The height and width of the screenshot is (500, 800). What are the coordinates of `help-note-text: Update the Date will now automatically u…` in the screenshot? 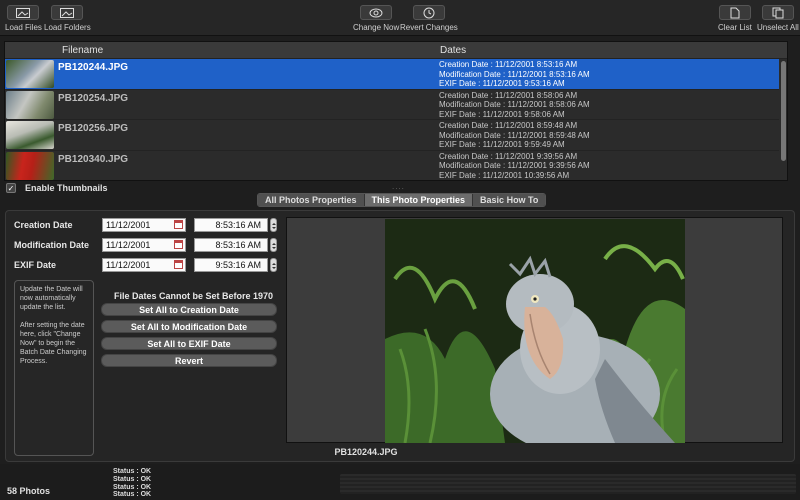 It's located at (51, 298).